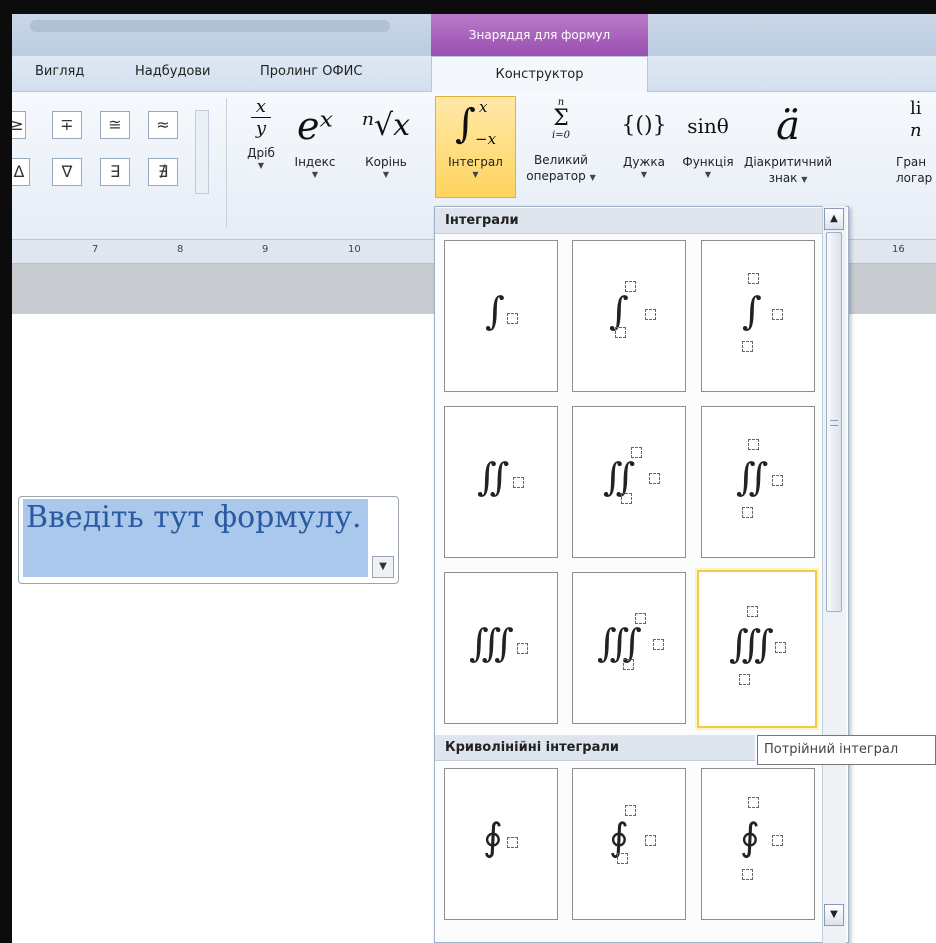 This screenshot has width=936, height=943. Describe the element at coordinates (465, 124) in the screenshot. I see `integral-glyph: ∫` at that location.